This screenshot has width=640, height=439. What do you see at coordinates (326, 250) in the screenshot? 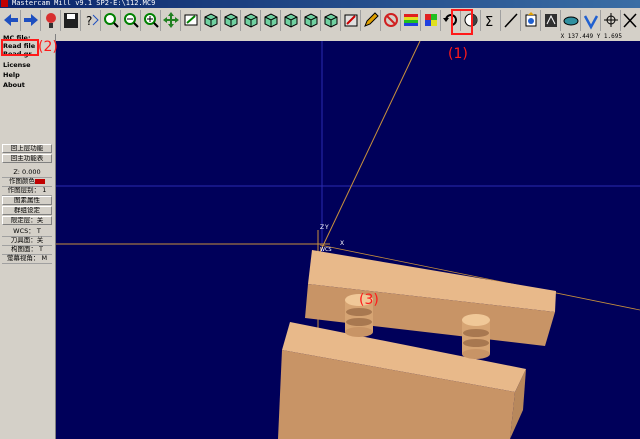
I see `wcs-label: WCS` at bounding box center [326, 250].